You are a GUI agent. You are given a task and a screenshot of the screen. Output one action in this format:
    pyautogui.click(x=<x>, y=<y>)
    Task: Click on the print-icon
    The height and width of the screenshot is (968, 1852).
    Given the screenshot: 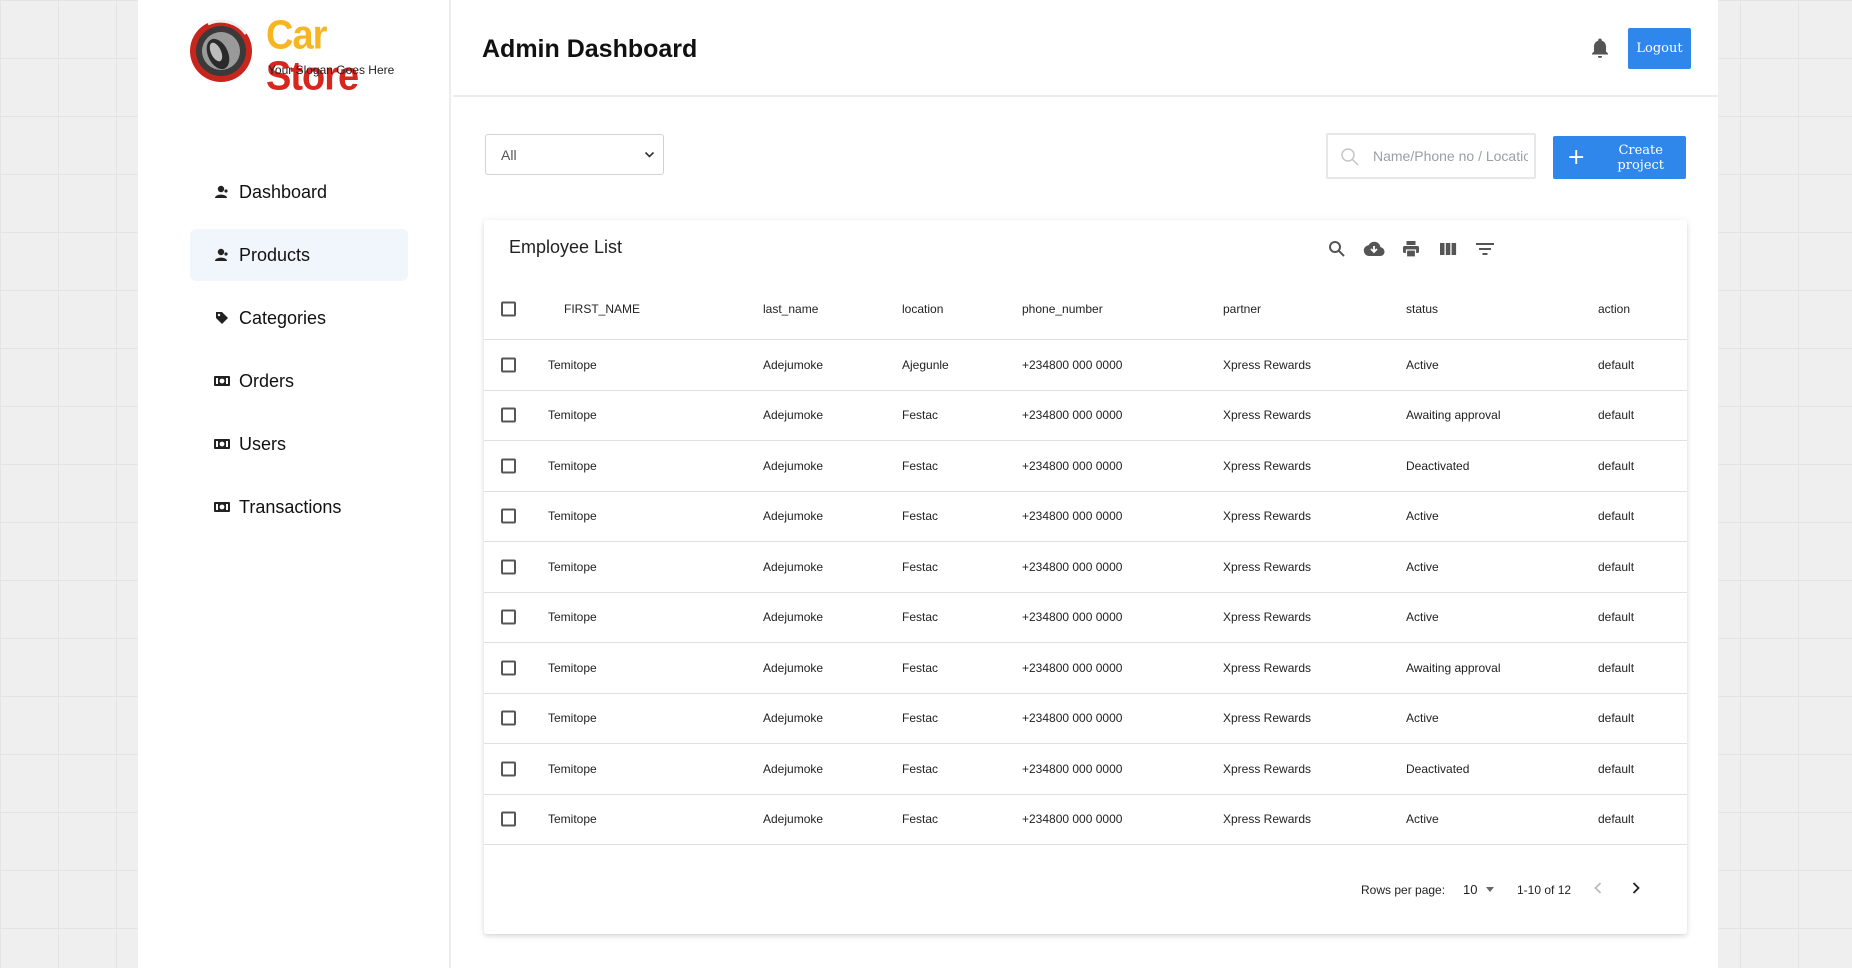 What is the action you would take?
    pyautogui.click(x=1411, y=249)
    